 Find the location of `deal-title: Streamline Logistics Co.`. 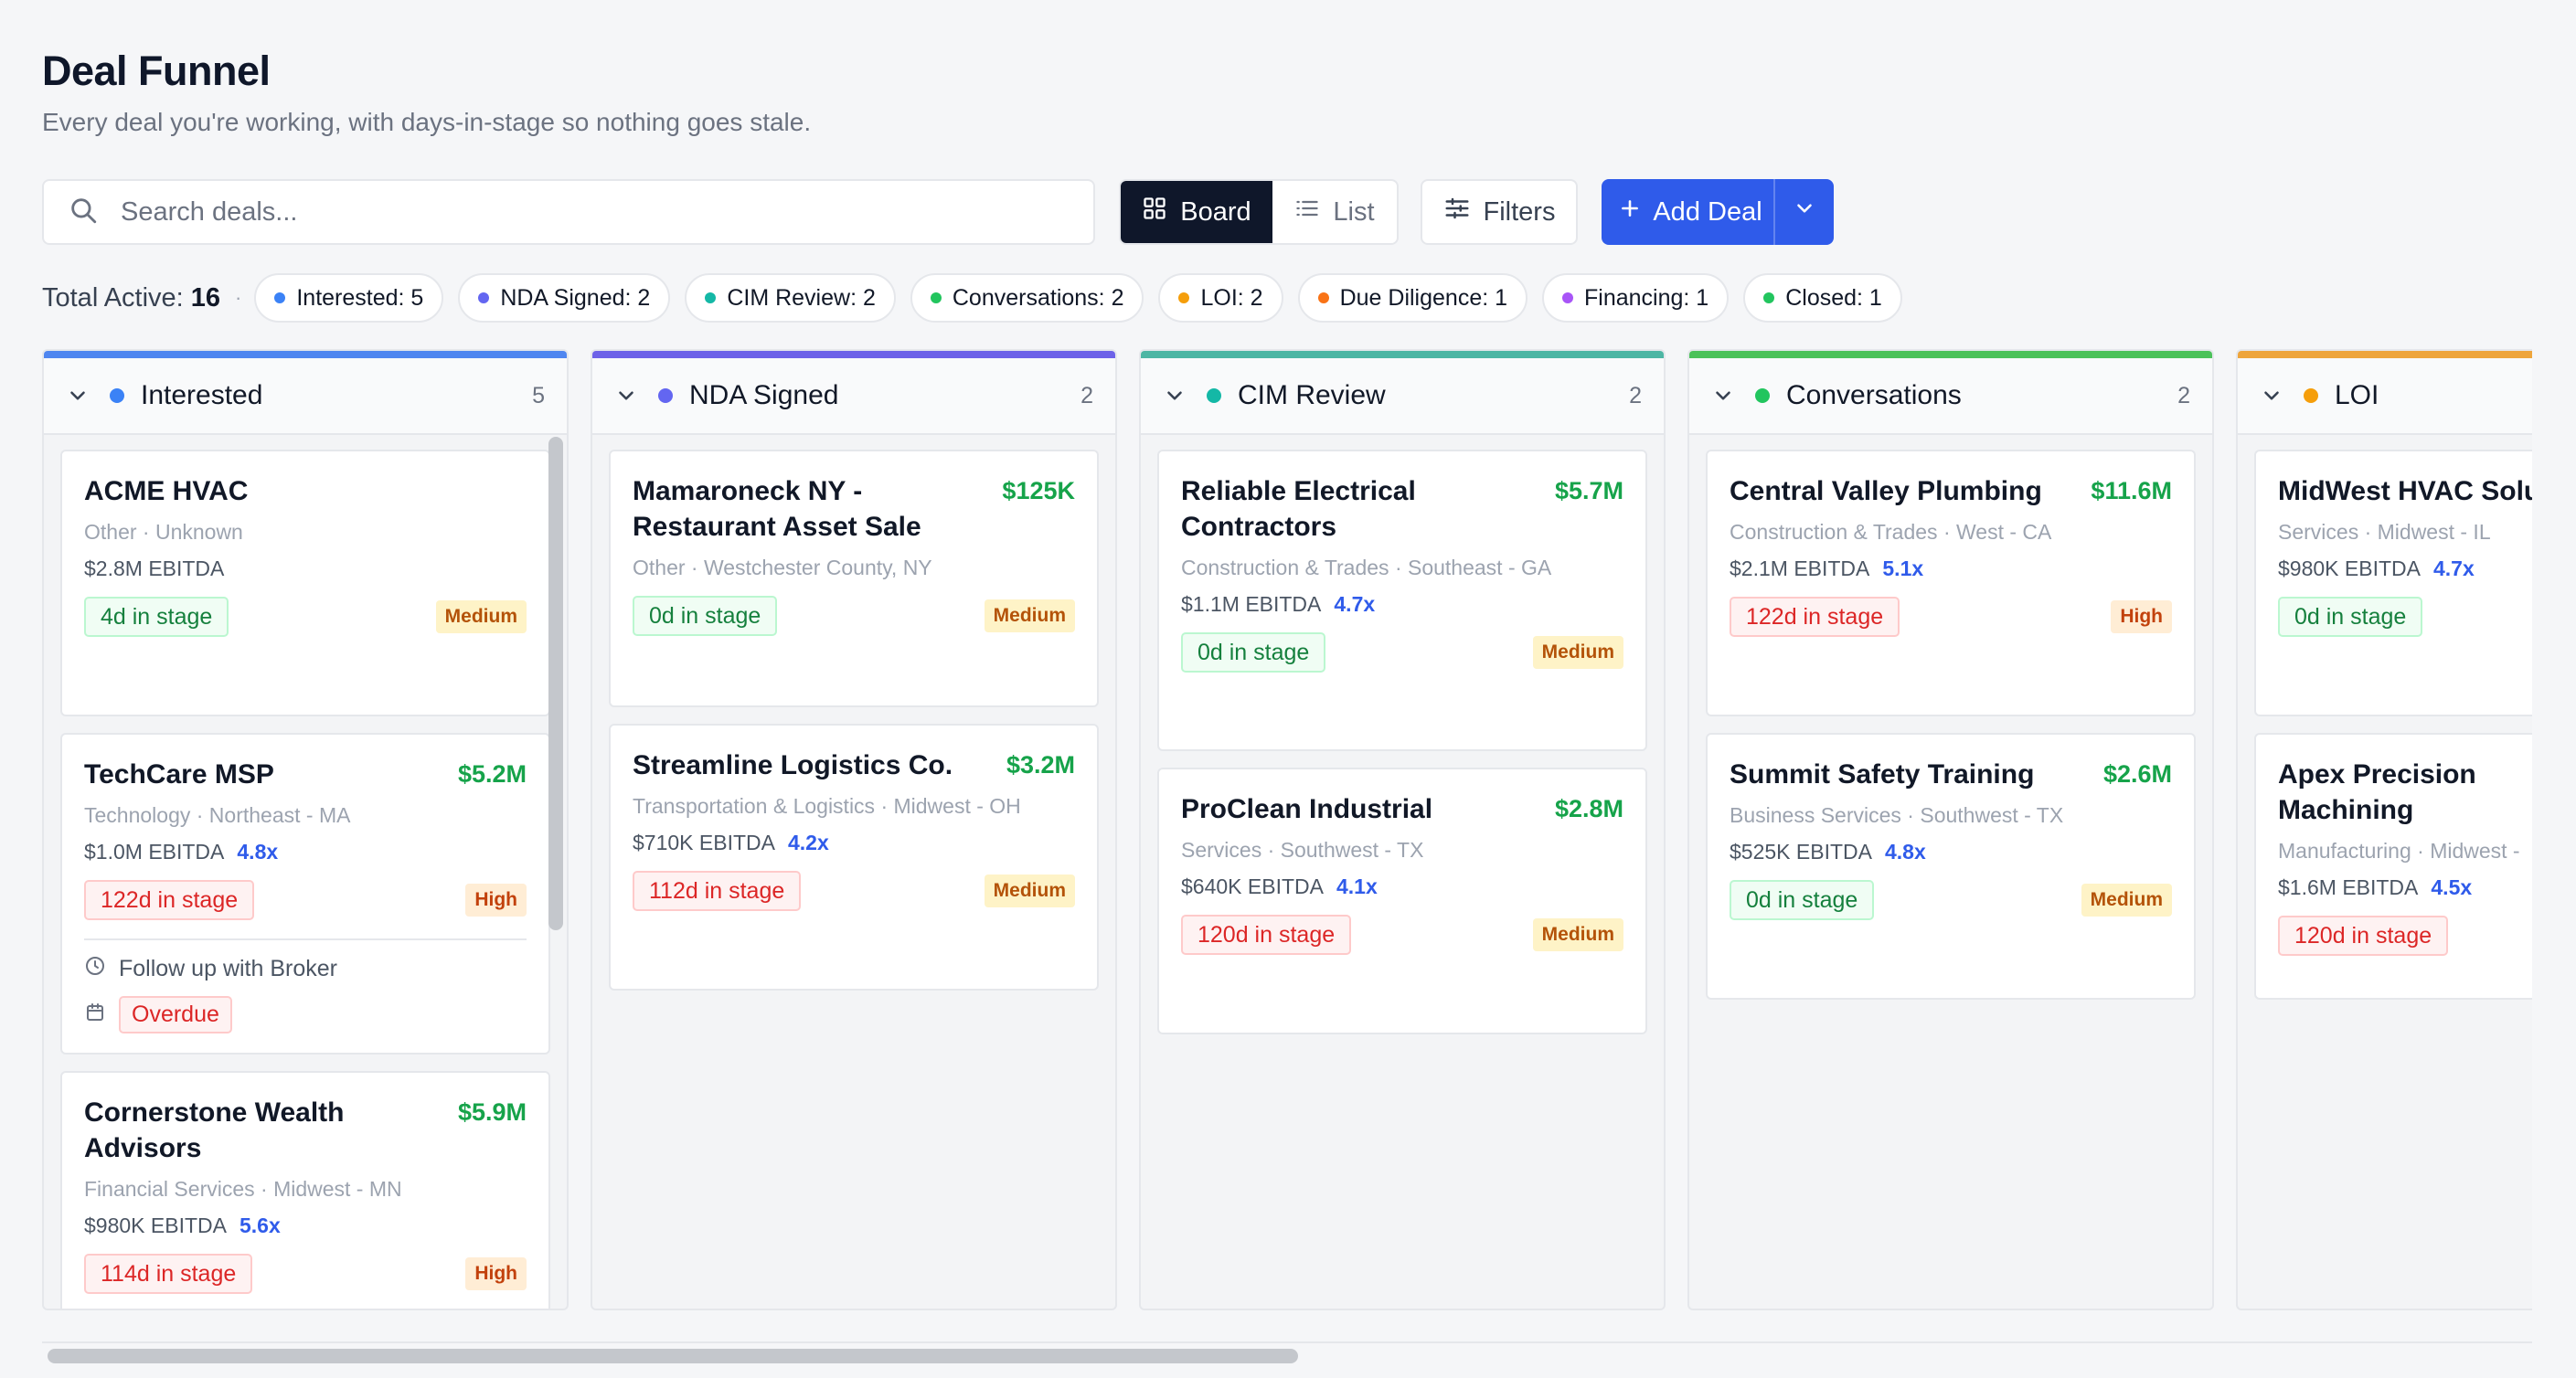

deal-title: Streamline Logistics Co. is located at coordinates (793, 765).